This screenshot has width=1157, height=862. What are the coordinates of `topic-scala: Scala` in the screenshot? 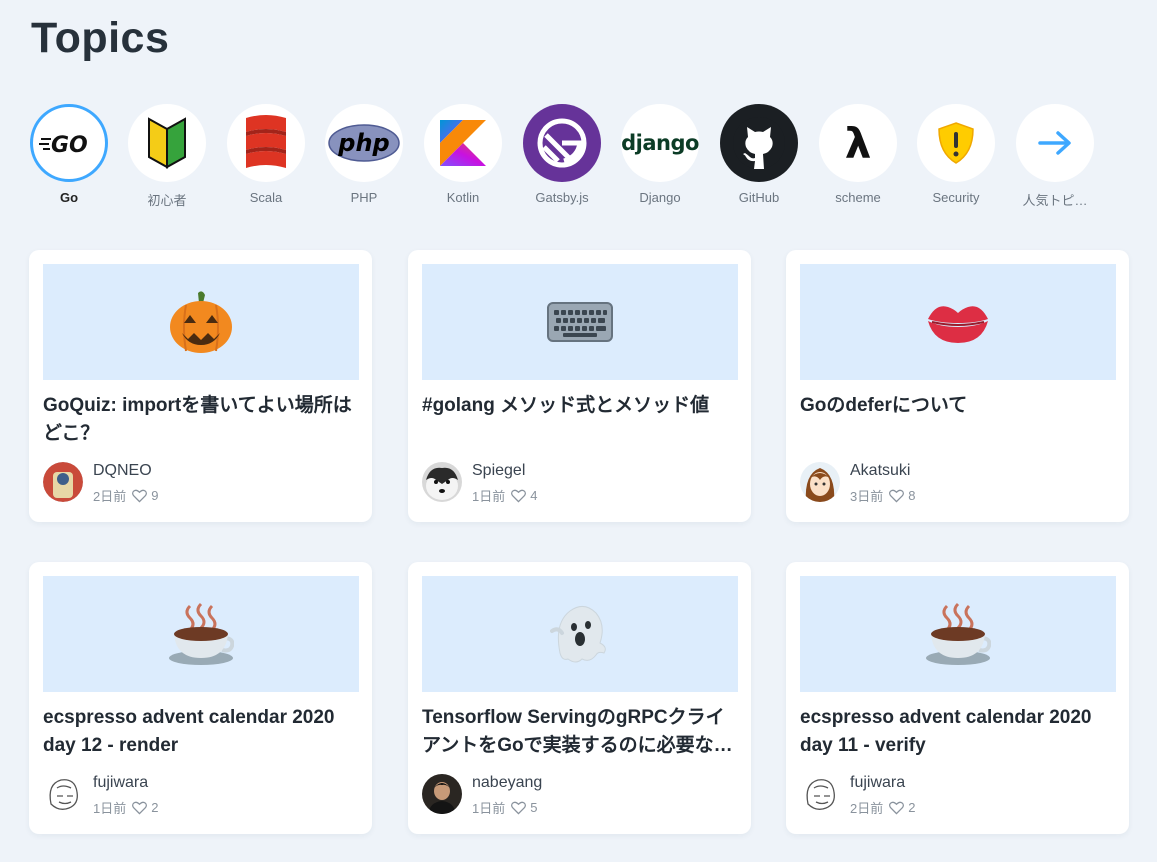 It's located at (266, 154).